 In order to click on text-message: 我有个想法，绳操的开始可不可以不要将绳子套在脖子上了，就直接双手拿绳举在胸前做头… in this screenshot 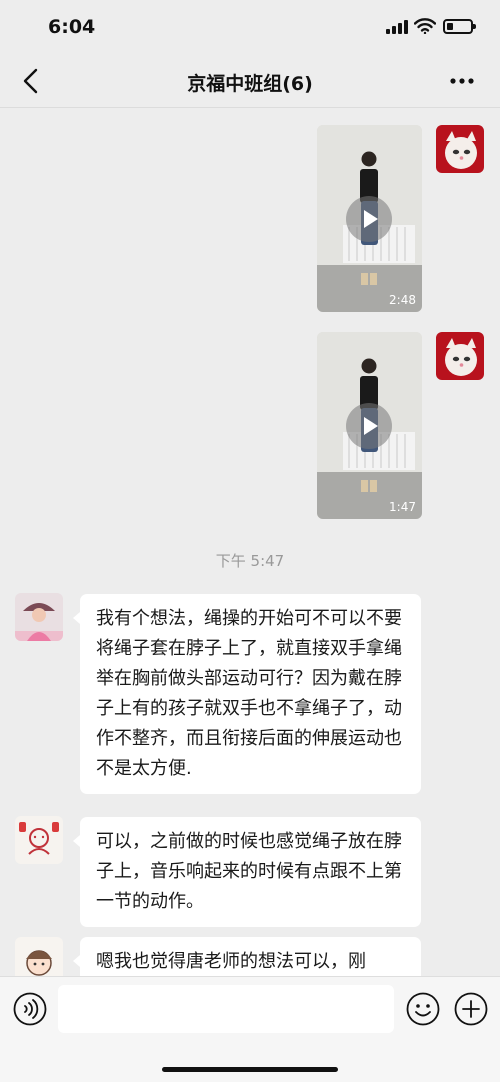, I will do `click(247, 694)`.